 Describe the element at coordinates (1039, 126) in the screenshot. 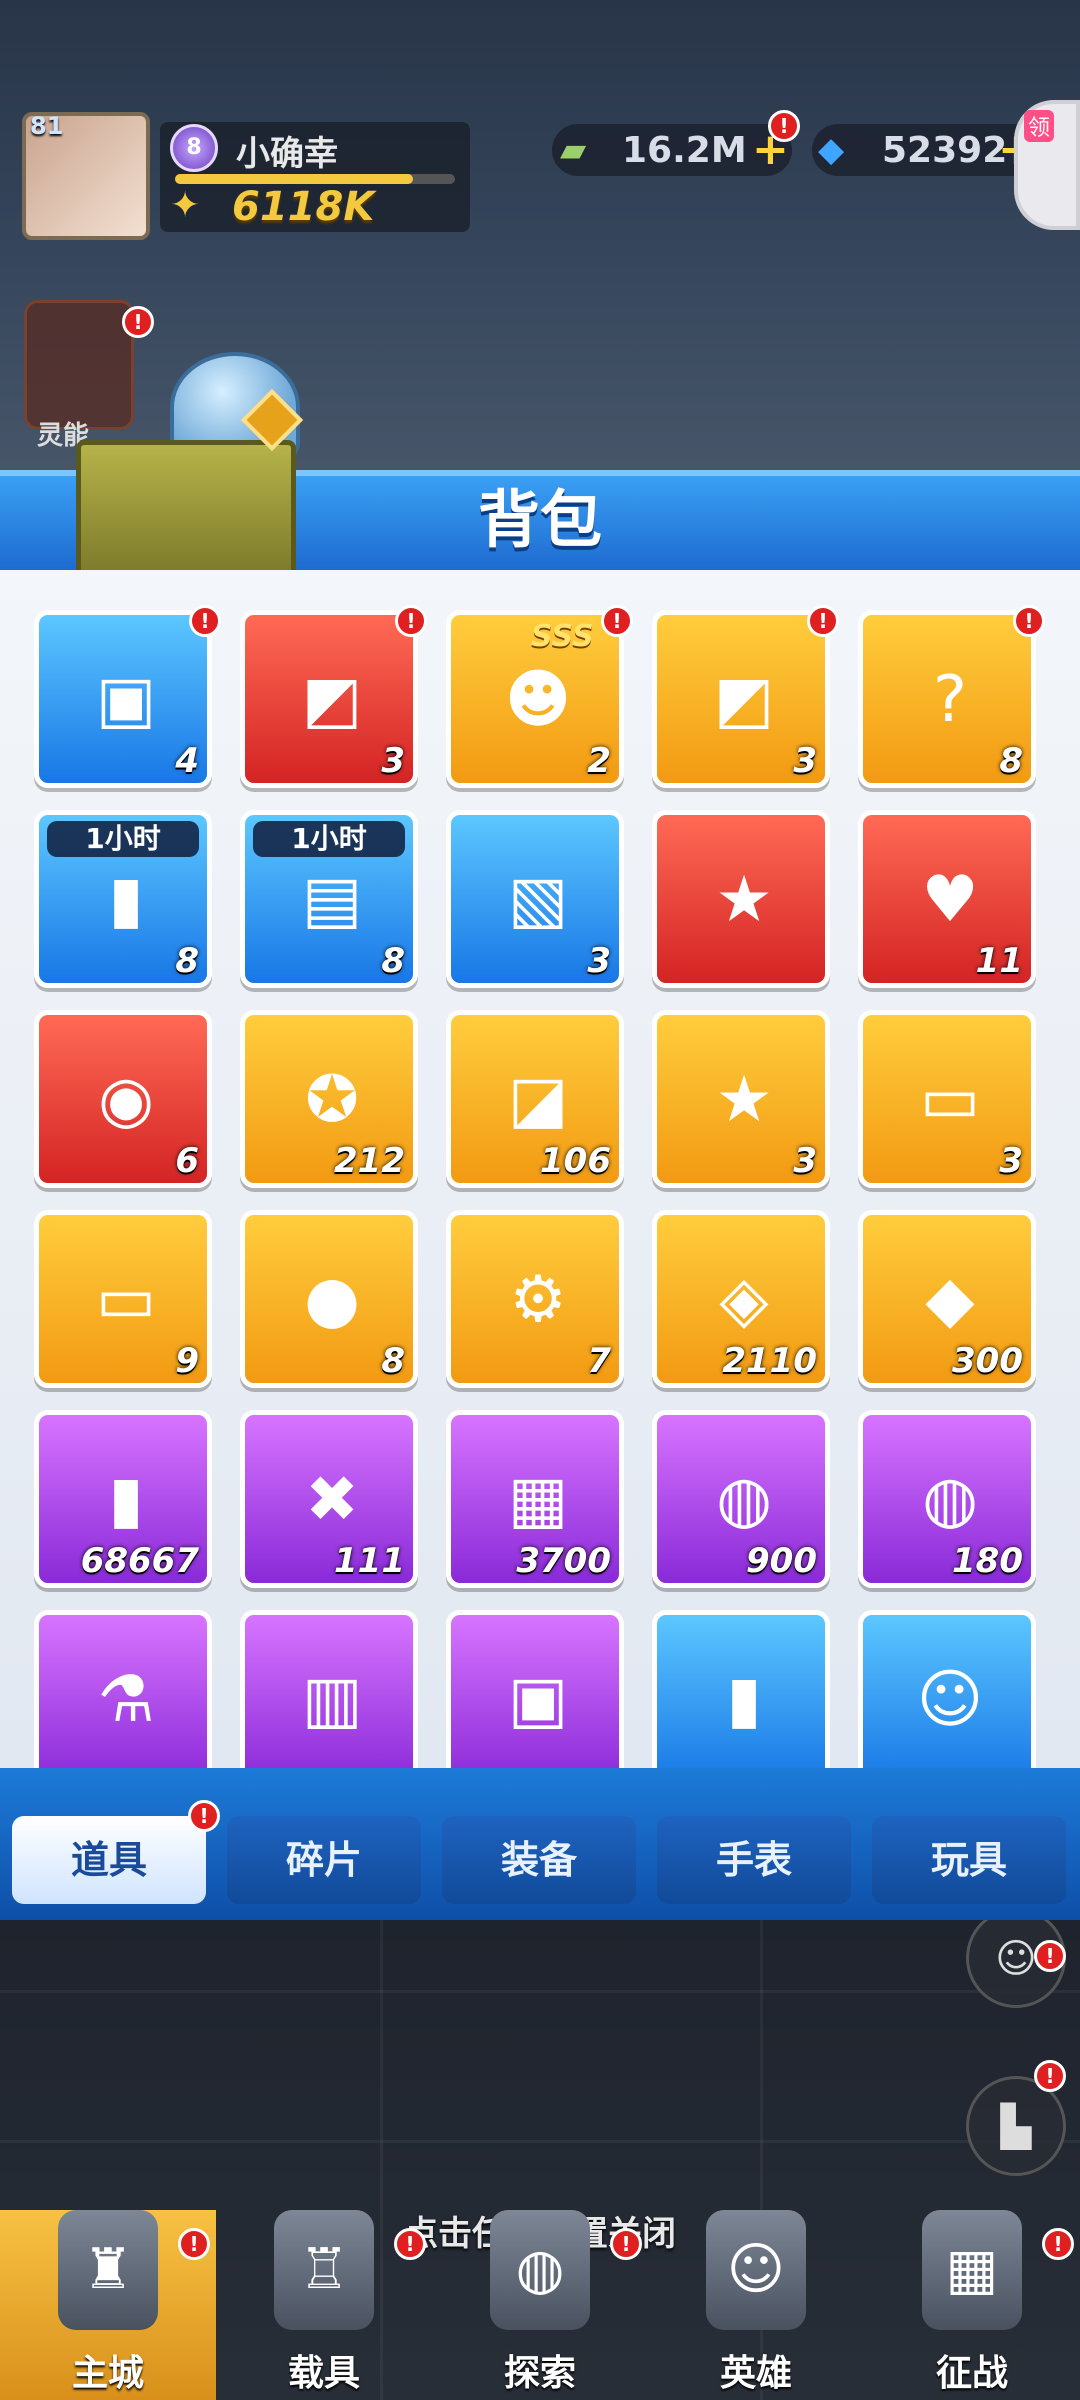

I see `event-corner-label: 领` at that location.